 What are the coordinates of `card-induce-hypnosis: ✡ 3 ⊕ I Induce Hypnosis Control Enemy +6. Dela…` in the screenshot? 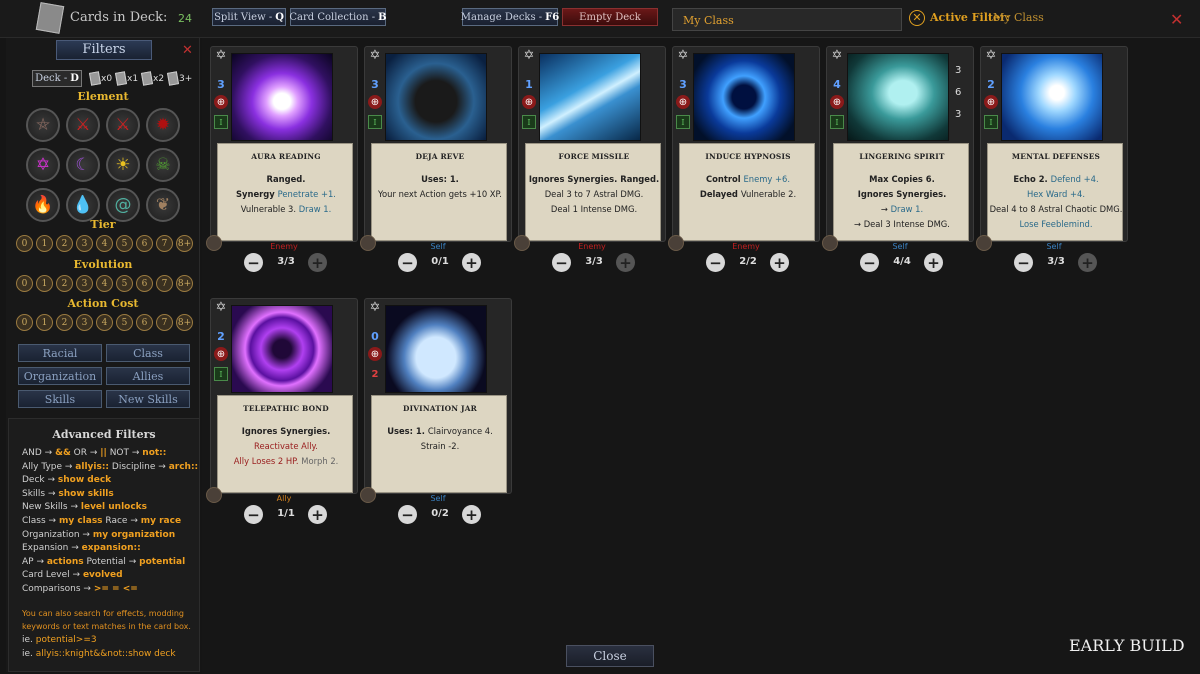 It's located at (744, 161).